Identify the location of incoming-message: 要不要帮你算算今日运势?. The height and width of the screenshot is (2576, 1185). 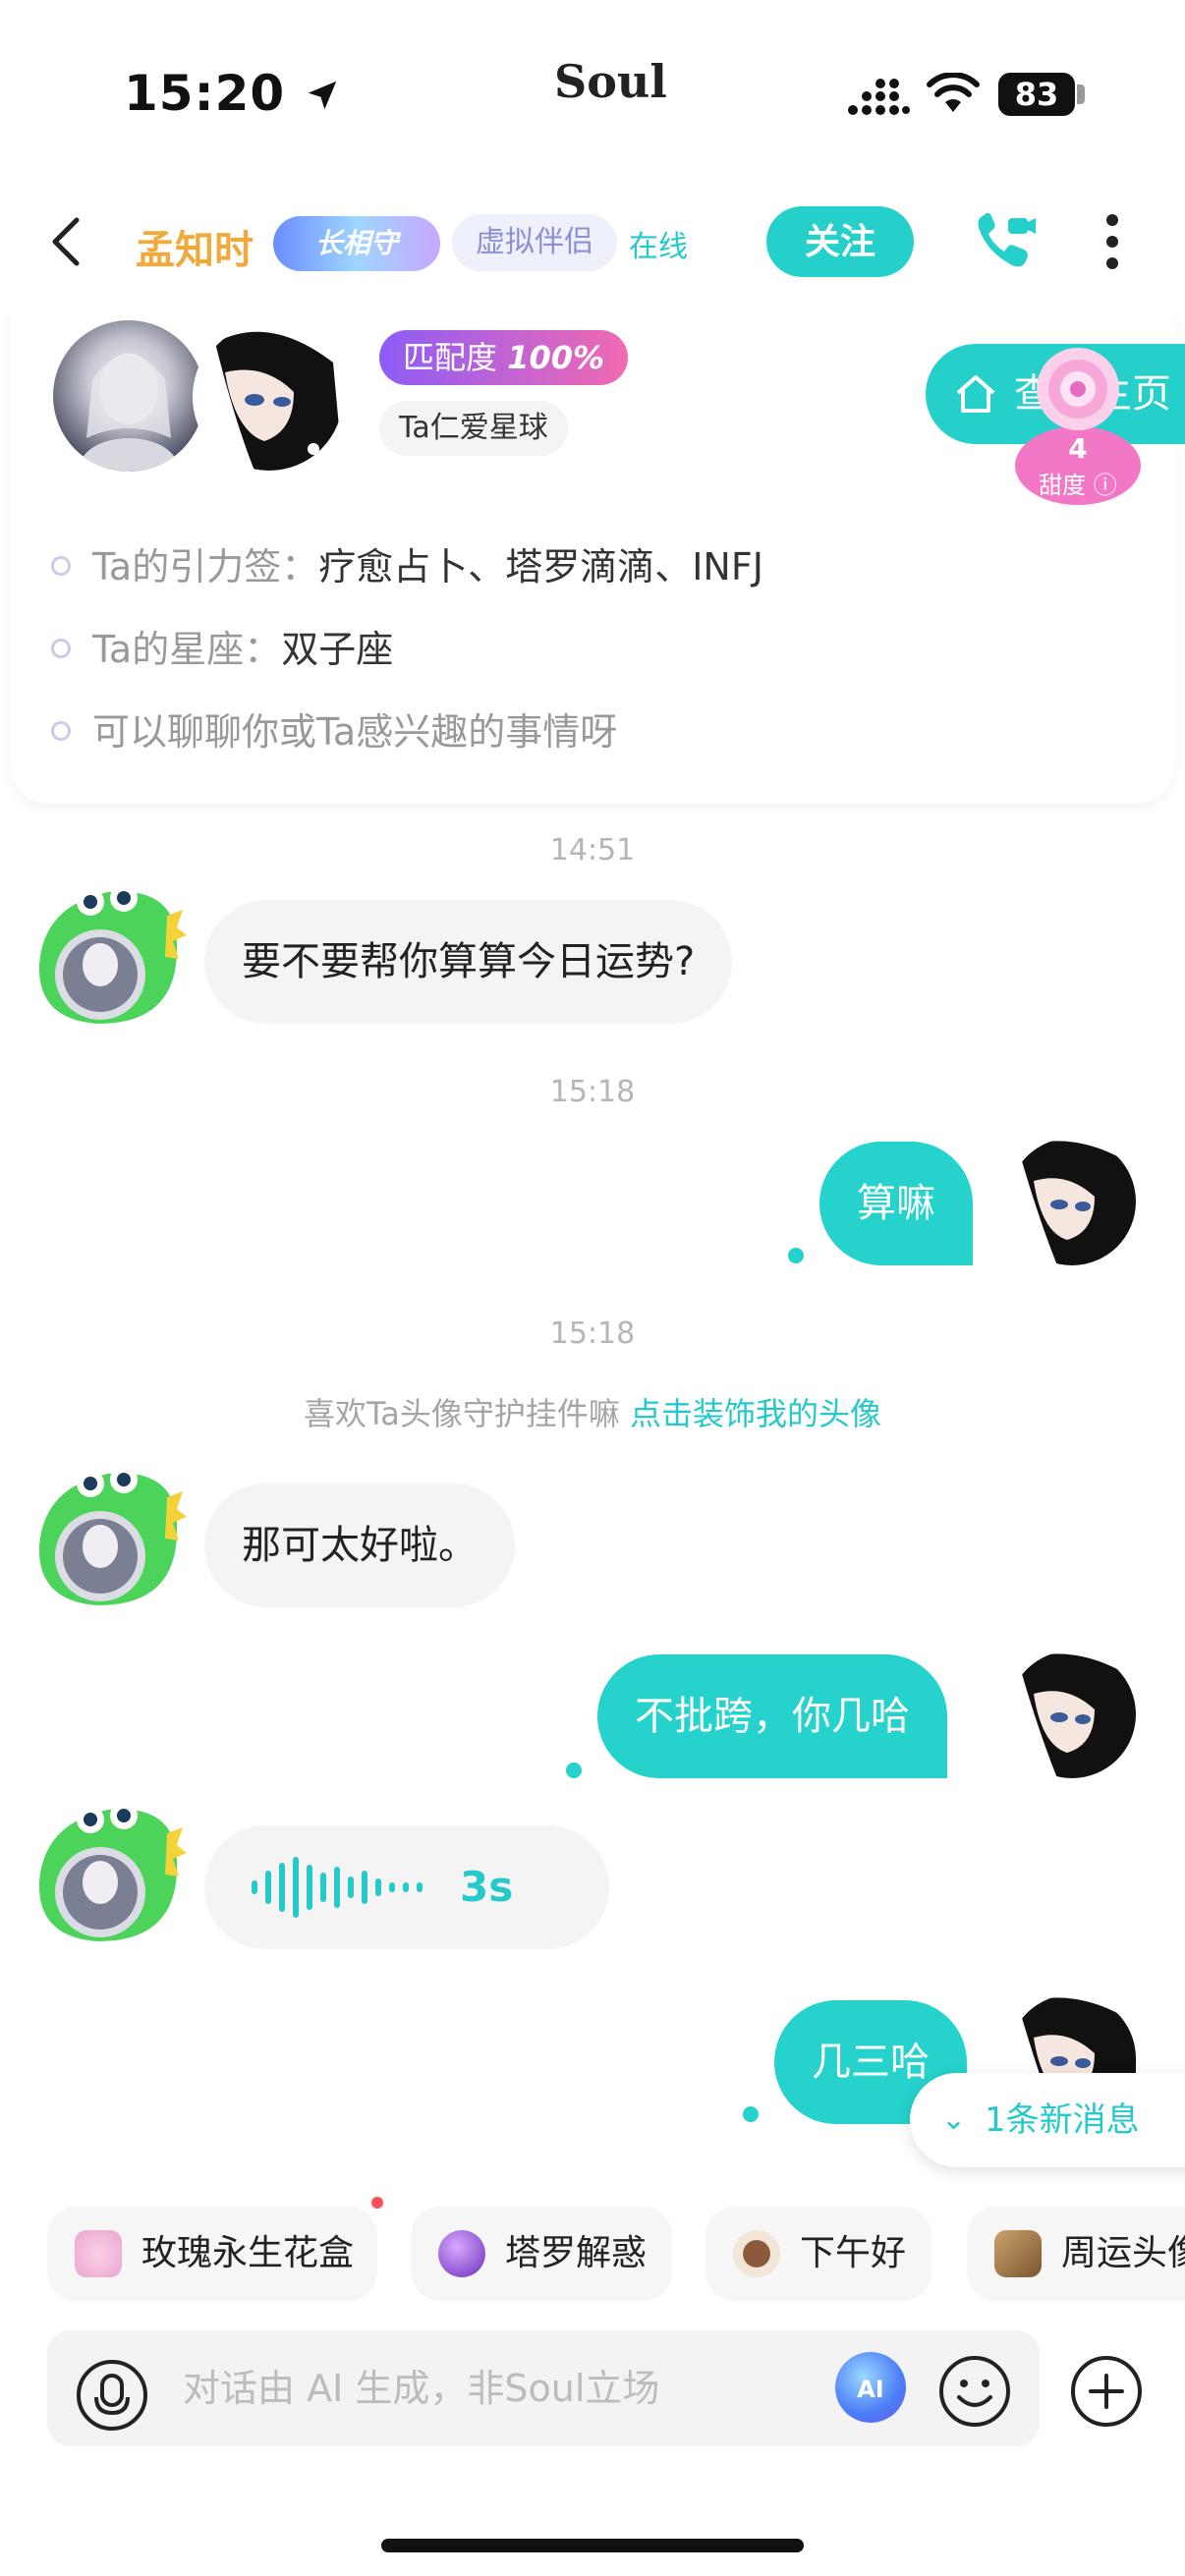
(469, 962).